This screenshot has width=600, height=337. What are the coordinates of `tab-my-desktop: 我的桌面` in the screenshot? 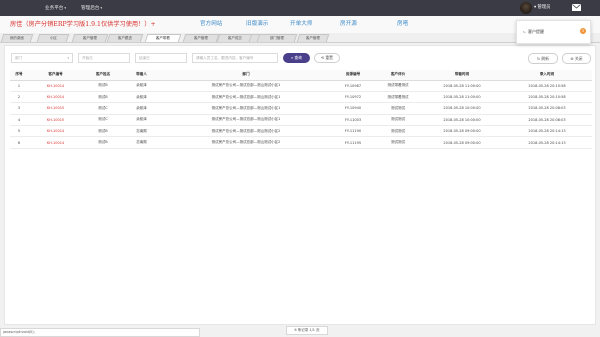 It's located at (17, 38).